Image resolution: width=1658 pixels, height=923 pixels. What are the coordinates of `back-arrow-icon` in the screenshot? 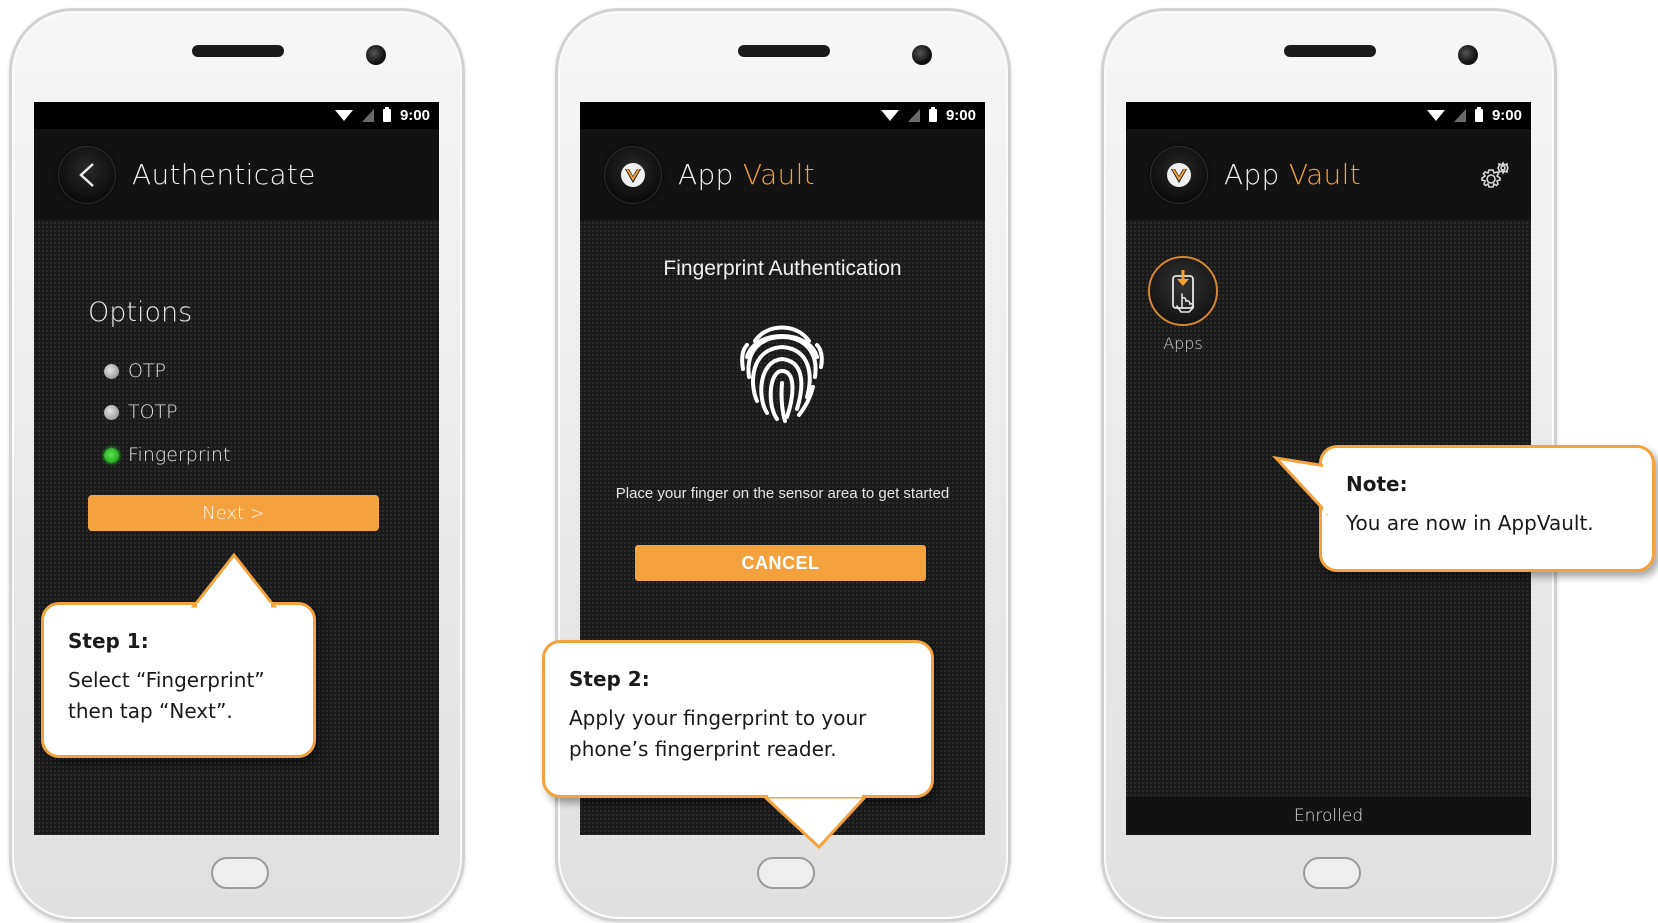 It's located at (86, 174).